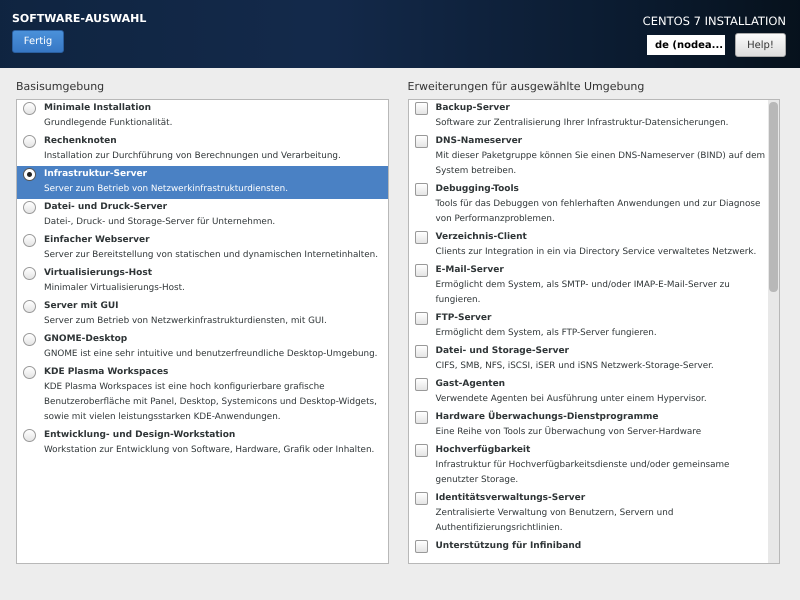 The height and width of the screenshot is (600, 800). Describe the element at coordinates (599, 212) in the screenshot. I see `addon-description: Tools für das Debuggen von fehlerhaften Anwendungen und zur Diagnose von Performanzproblemen.` at that location.